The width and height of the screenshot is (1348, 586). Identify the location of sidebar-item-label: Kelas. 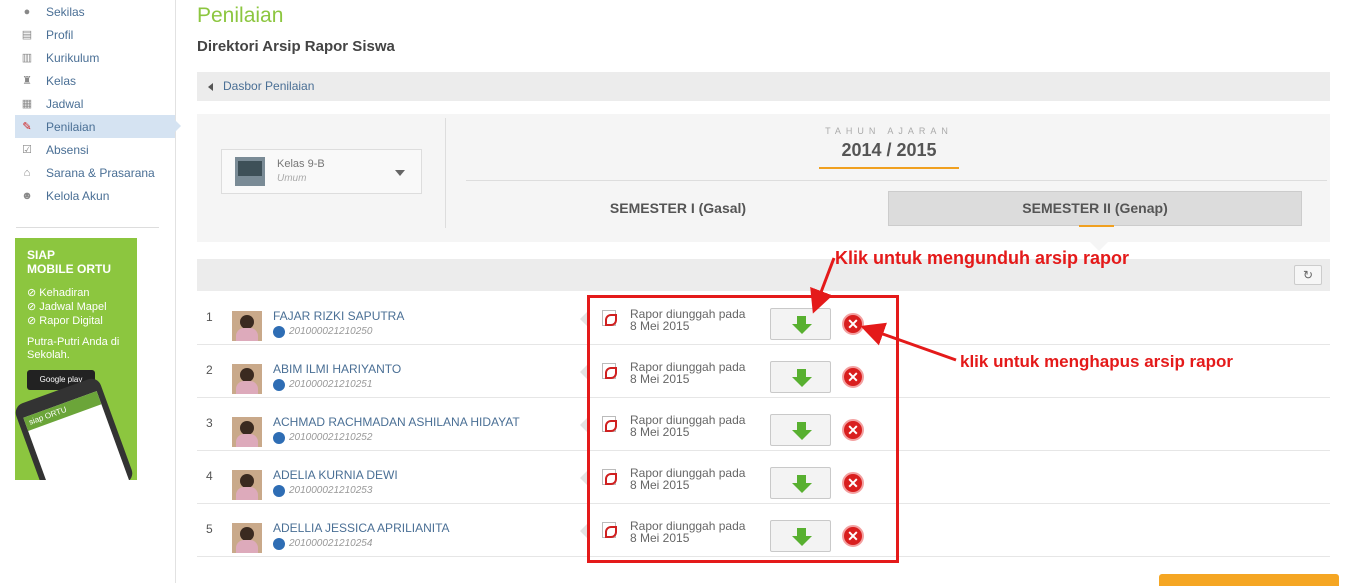
(61, 80).